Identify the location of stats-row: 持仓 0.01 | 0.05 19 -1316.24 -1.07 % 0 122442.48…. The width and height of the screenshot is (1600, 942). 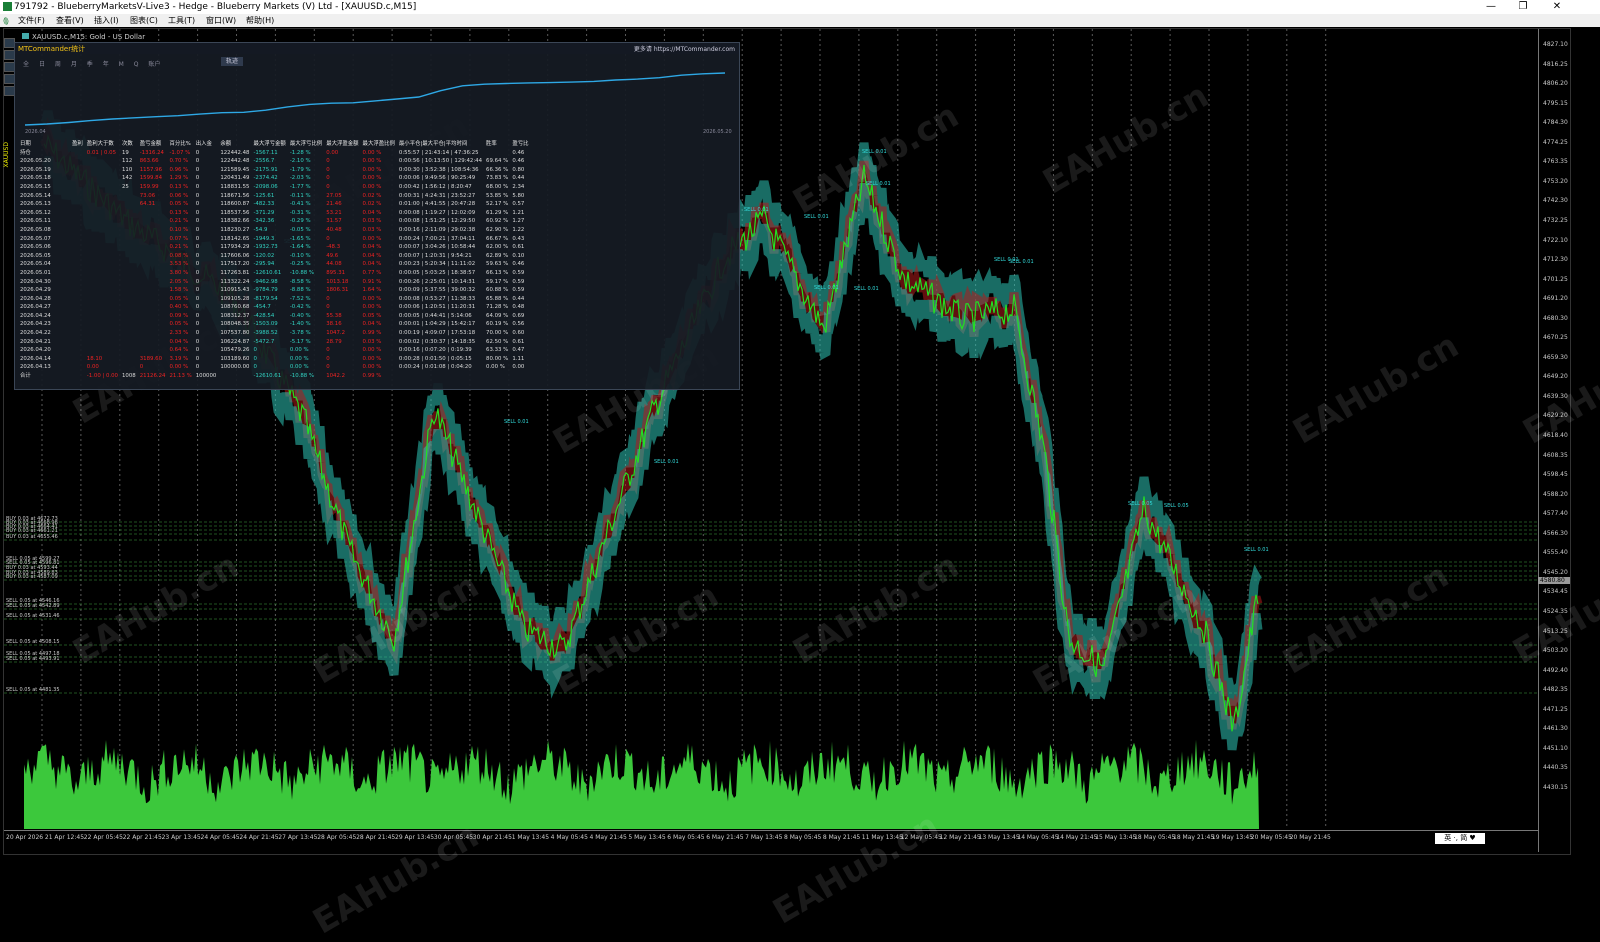
(274, 153).